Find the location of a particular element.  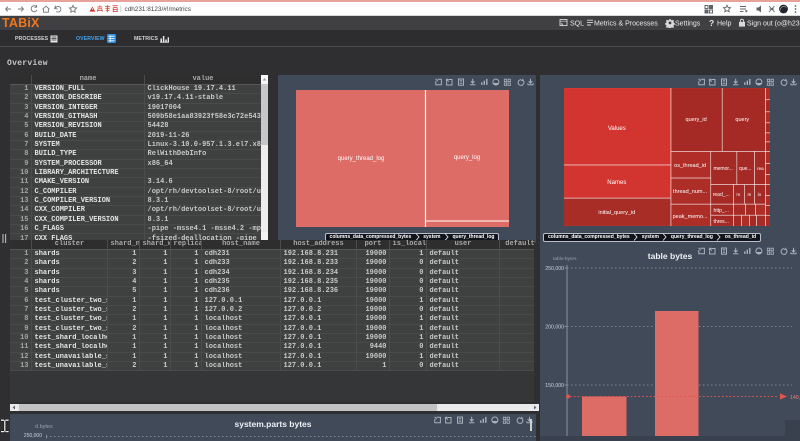

svg-text: Settings is located at coordinates (688, 24).